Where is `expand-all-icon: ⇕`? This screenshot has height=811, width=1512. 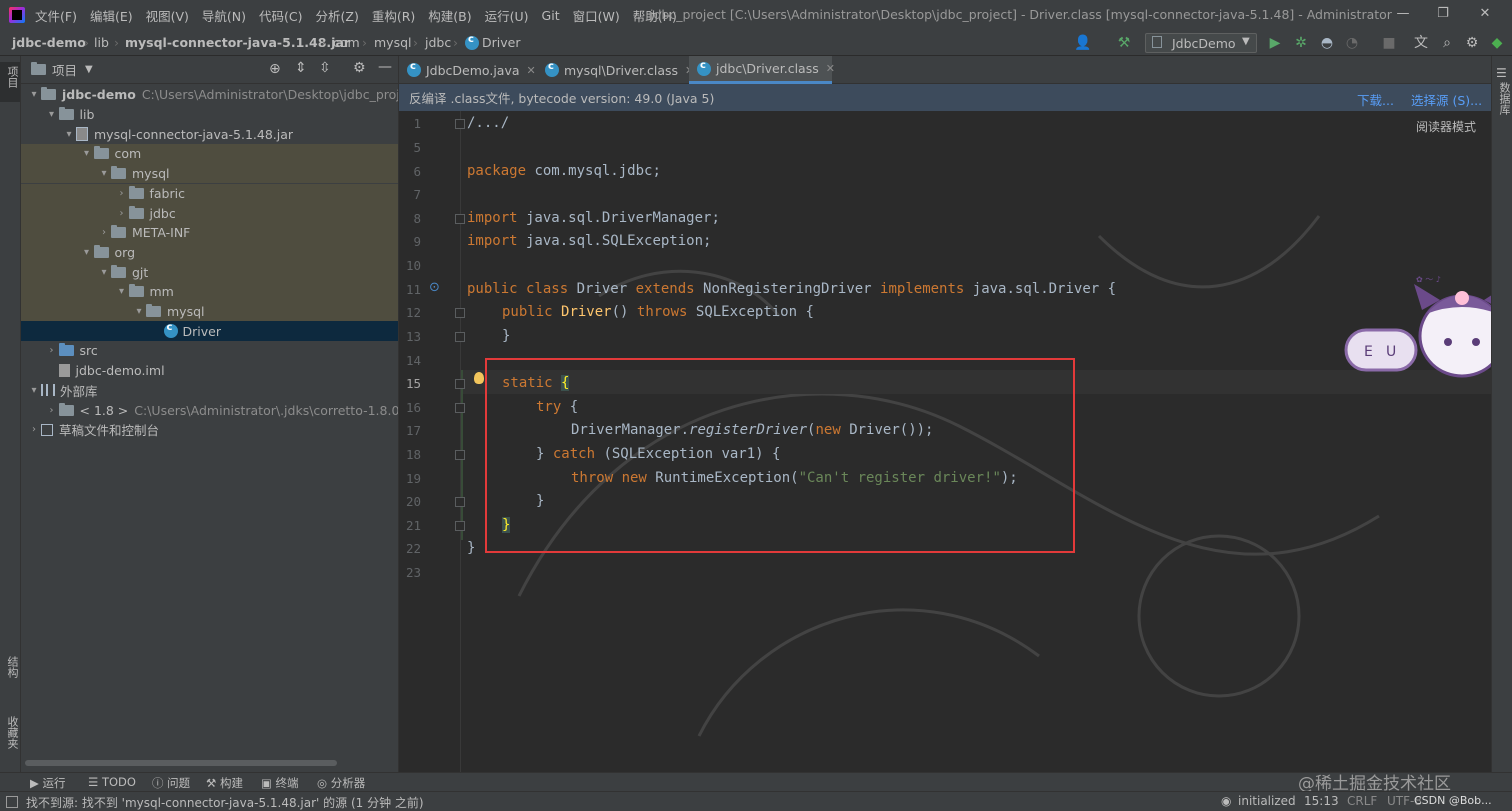
expand-all-icon: ⇕ is located at coordinates (301, 68).